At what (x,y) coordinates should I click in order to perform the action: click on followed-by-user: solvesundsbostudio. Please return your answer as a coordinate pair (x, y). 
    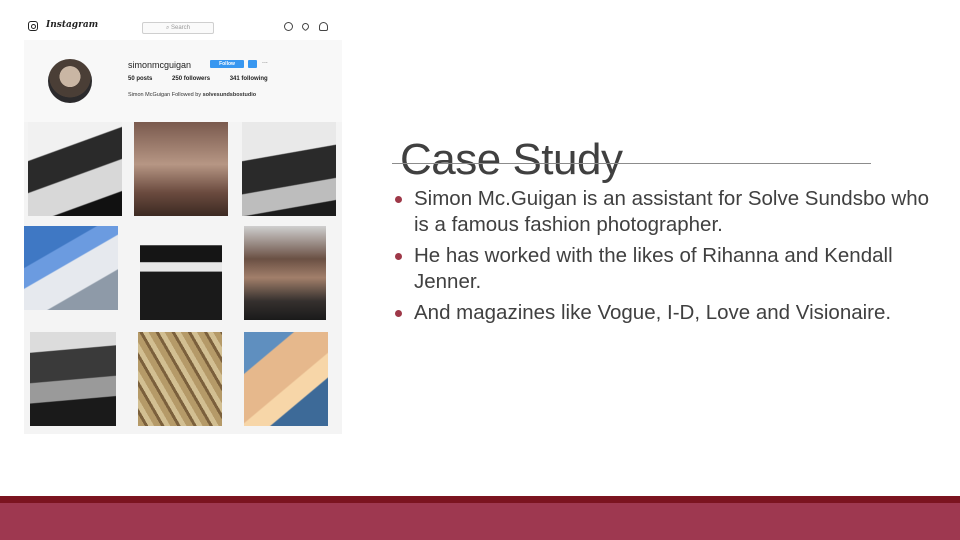
    Looking at the image, I should click on (229, 95).